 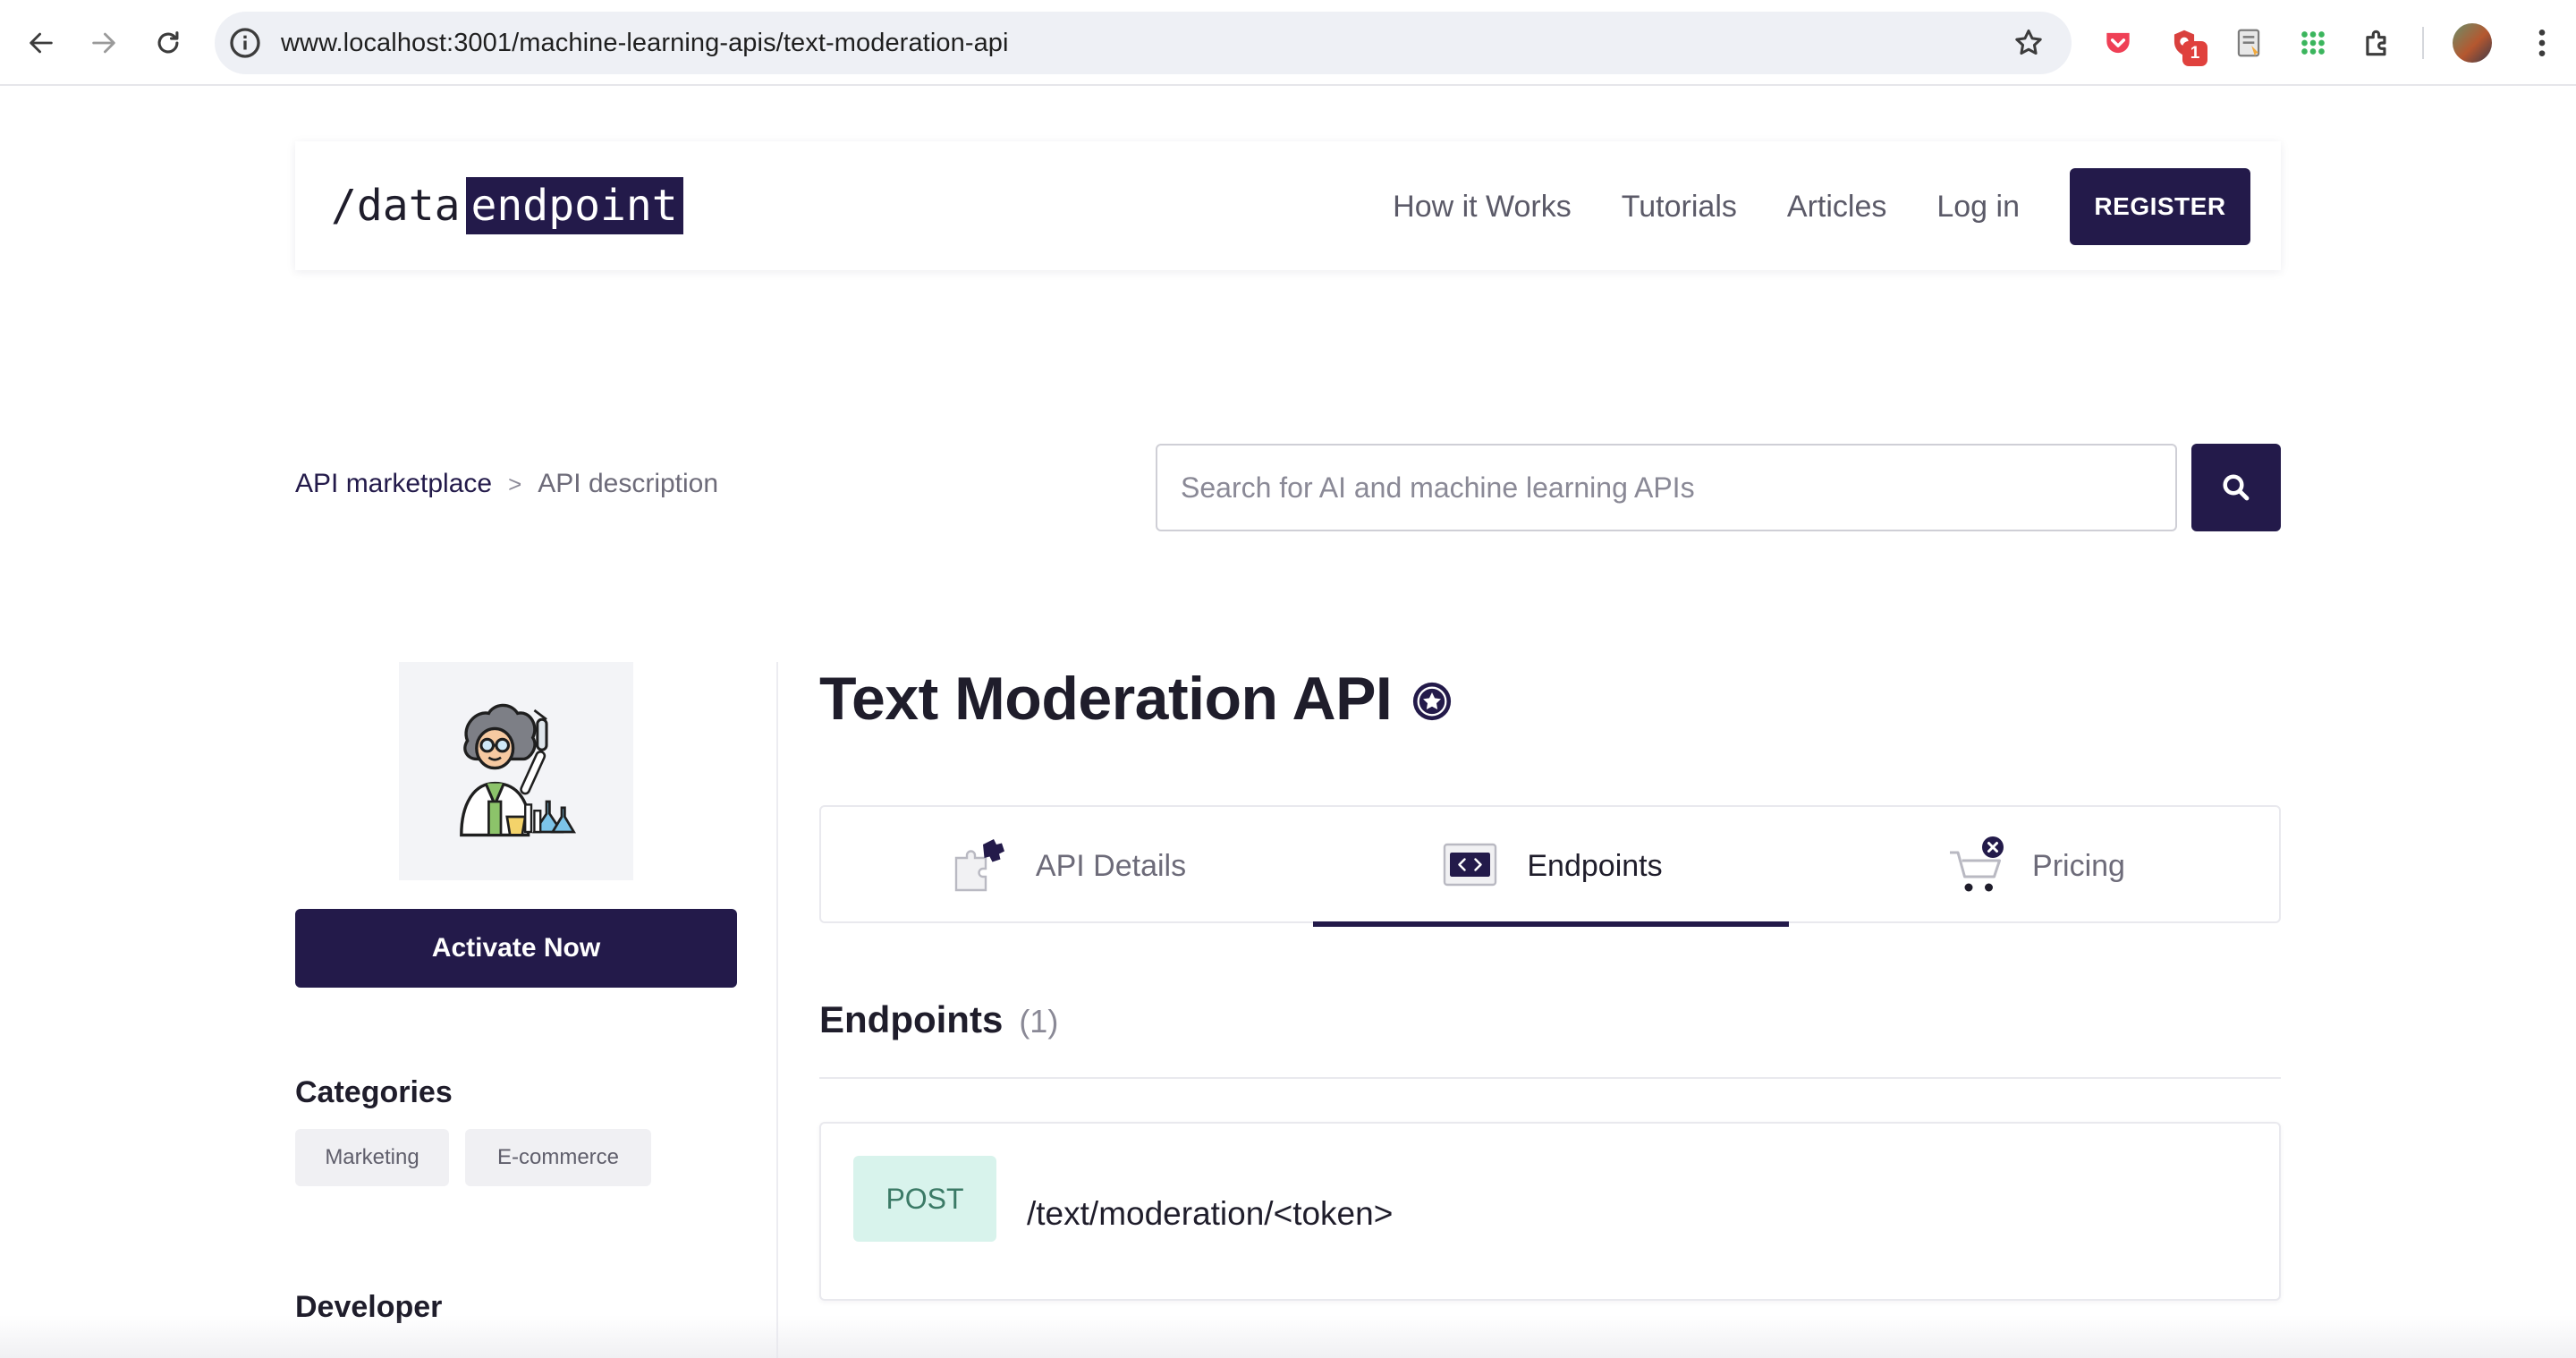 What do you see at coordinates (2118, 43) in the screenshot?
I see `pocket-extension-icon` at bounding box center [2118, 43].